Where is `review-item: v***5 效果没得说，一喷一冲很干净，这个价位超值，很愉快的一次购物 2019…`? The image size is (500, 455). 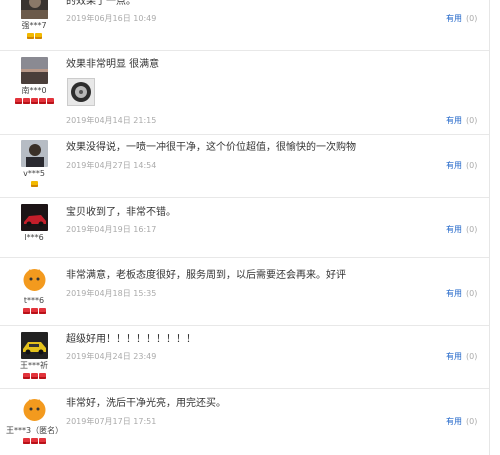
review-item: v***5 效果没得说，一喷一冲很干净，这个价位超值，很愉快的一次购物 2019… is located at coordinates (244, 166).